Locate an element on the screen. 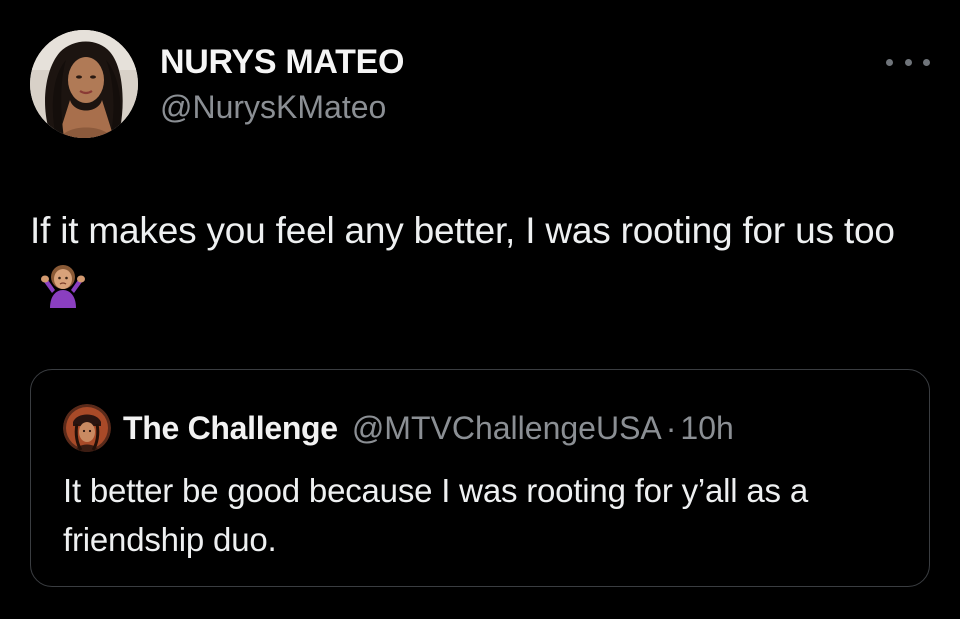  more-options-icon is located at coordinates (908, 62).